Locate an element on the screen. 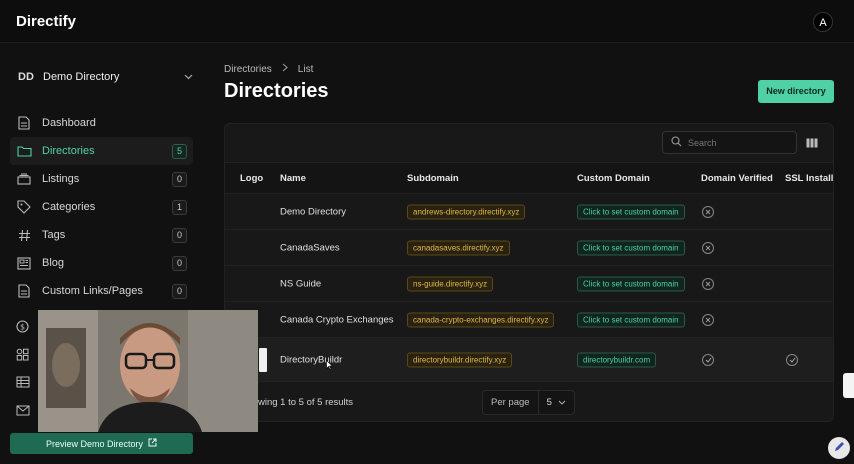  row-name: CanadaSaves is located at coordinates (310, 247).